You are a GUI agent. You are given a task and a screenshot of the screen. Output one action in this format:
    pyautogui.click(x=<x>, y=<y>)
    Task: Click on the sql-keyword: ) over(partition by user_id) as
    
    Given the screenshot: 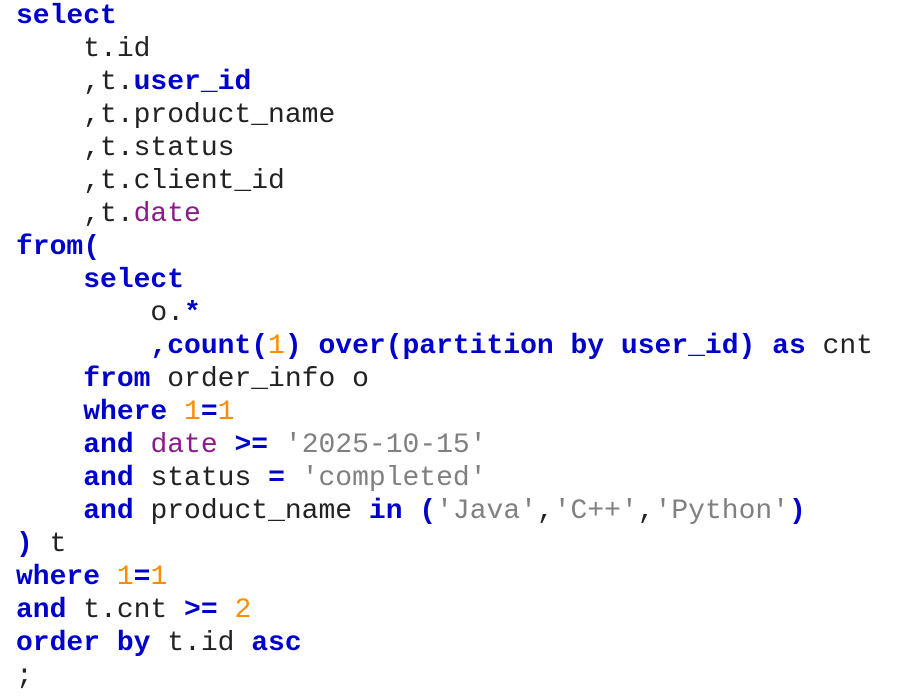 What is the action you would take?
    pyautogui.click(x=545, y=346)
    